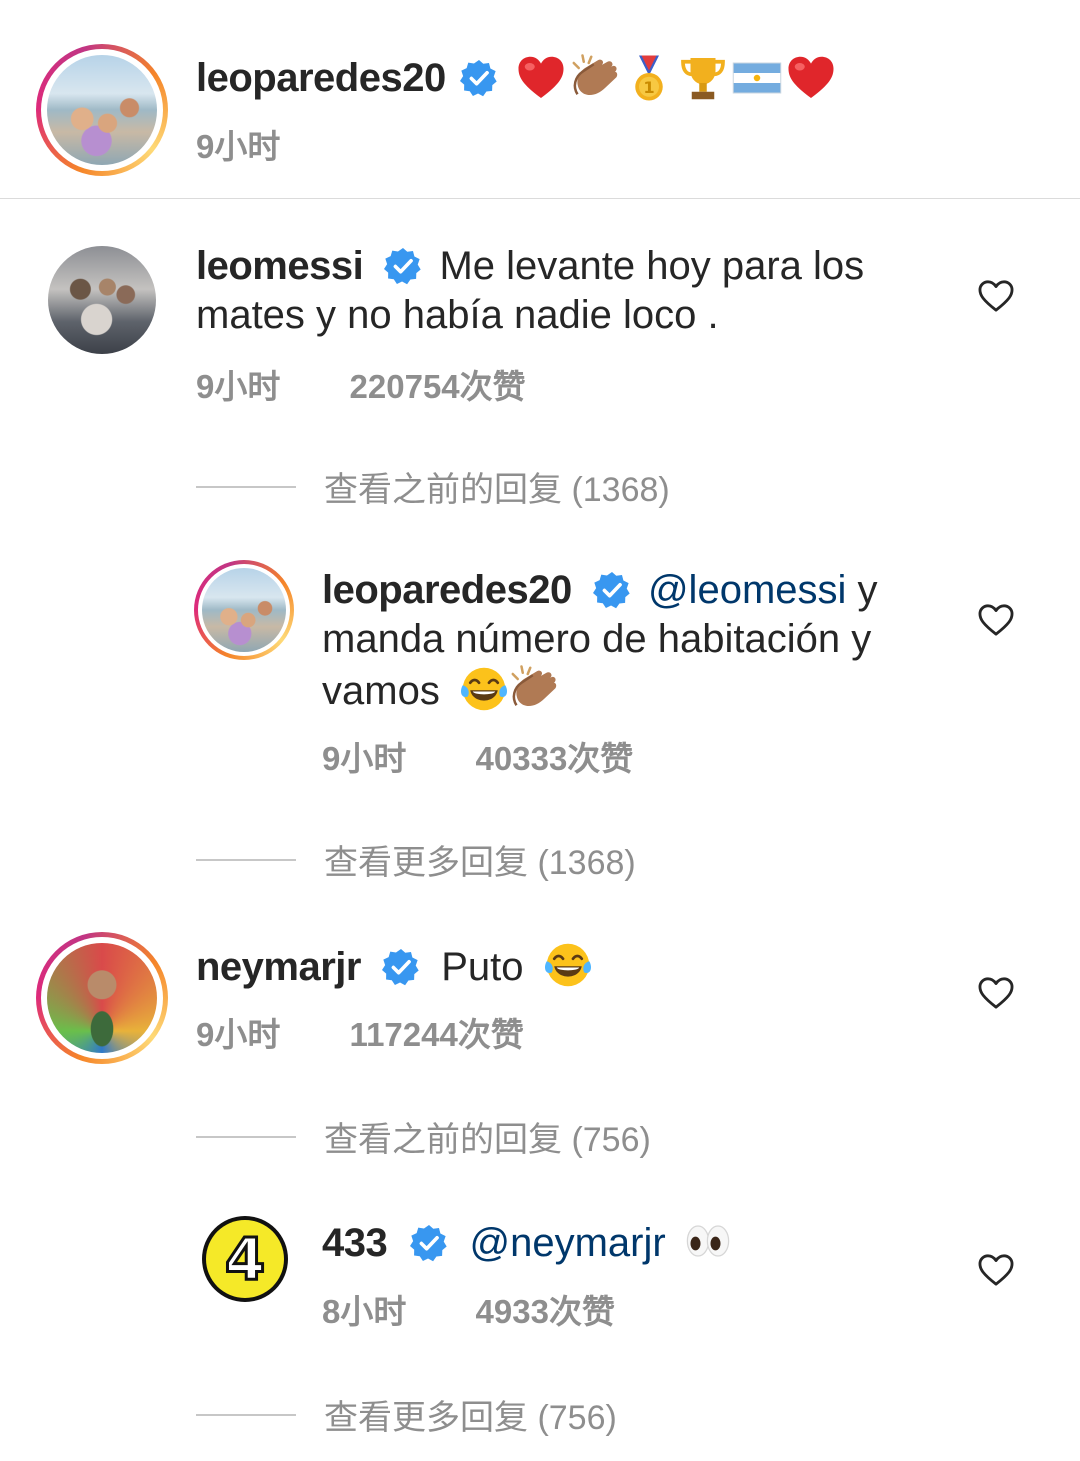 The image size is (1080, 1461). I want to click on leomessi-avatar, so click(102, 300).